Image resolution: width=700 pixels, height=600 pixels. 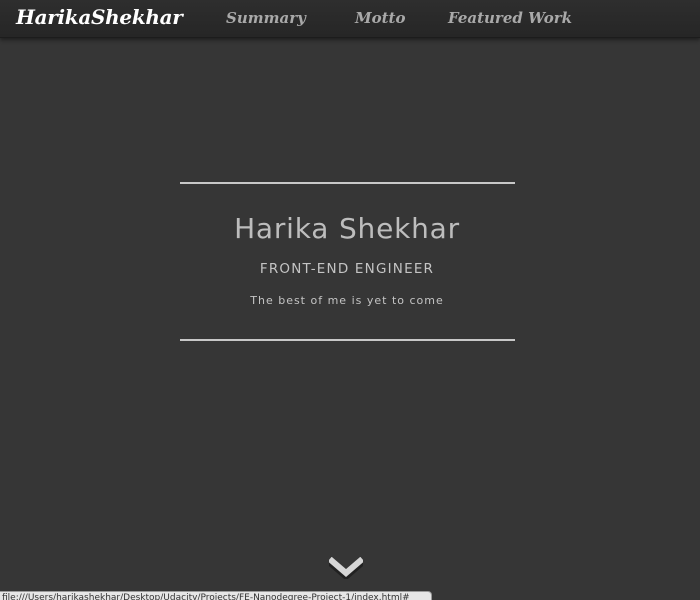 What do you see at coordinates (347, 183) in the screenshot?
I see `hero-top-divider` at bounding box center [347, 183].